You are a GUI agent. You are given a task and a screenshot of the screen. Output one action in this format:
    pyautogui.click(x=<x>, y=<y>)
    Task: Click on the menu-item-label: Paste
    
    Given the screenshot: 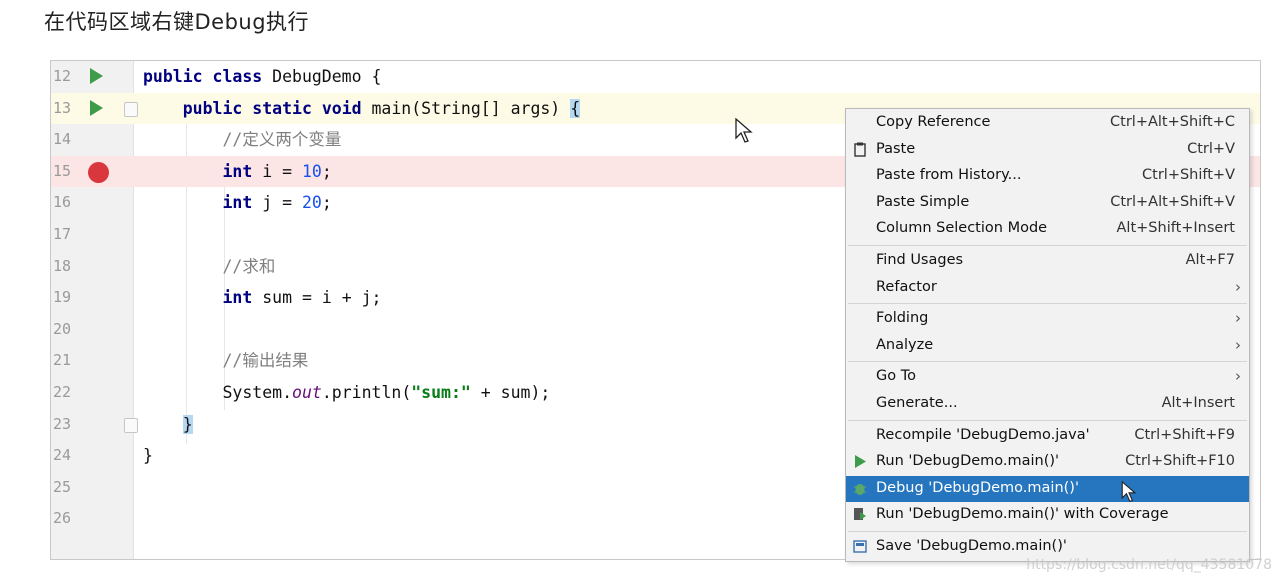 What is the action you would take?
    pyautogui.click(x=896, y=148)
    